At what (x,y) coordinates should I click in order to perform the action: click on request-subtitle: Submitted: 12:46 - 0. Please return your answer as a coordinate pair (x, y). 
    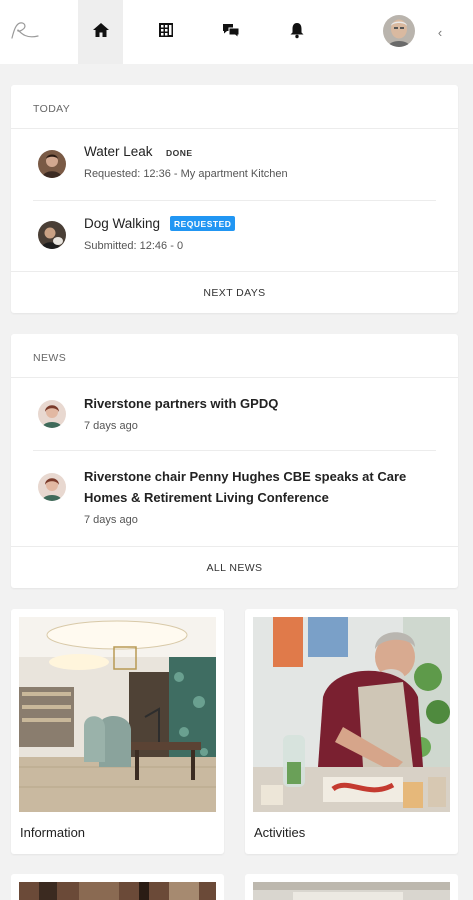
    Looking at the image, I should click on (134, 246).